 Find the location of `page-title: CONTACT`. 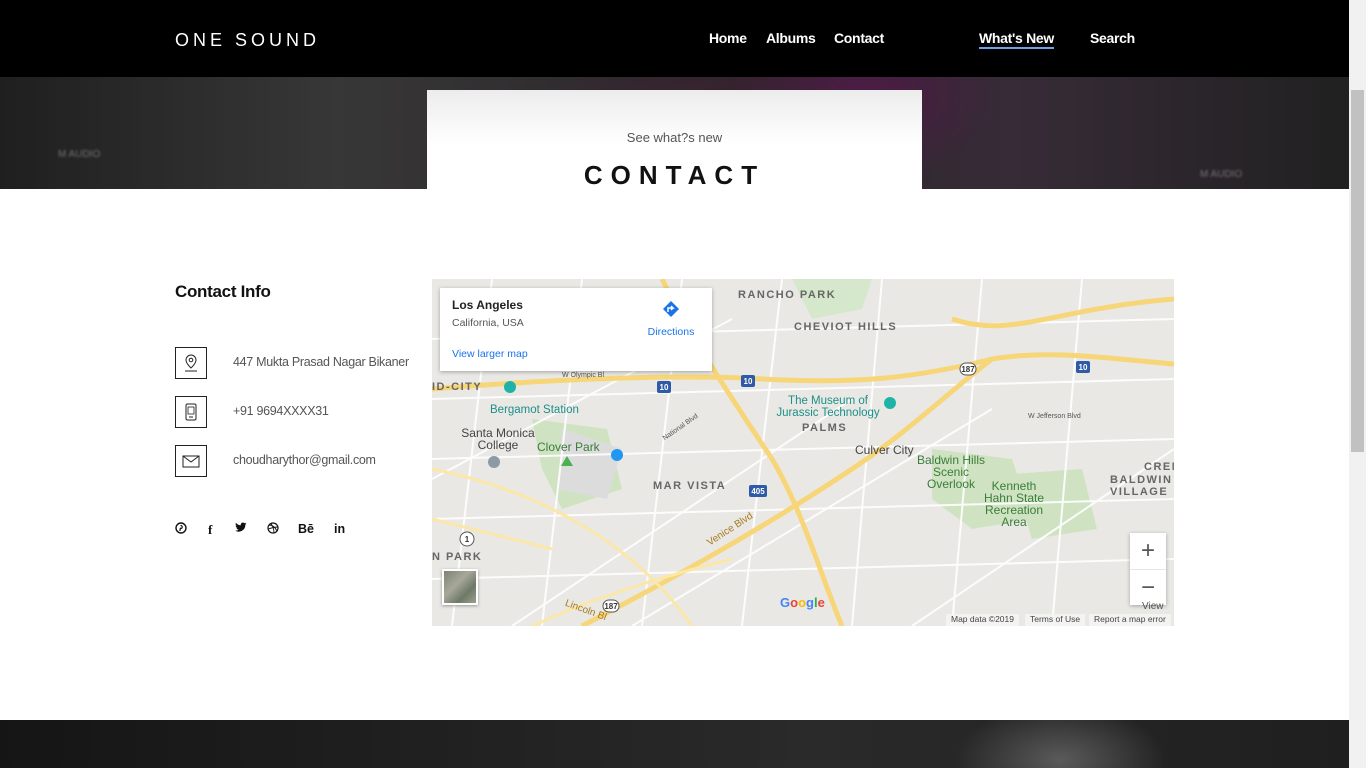

page-title: CONTACT is located at coordinates (674, 175).